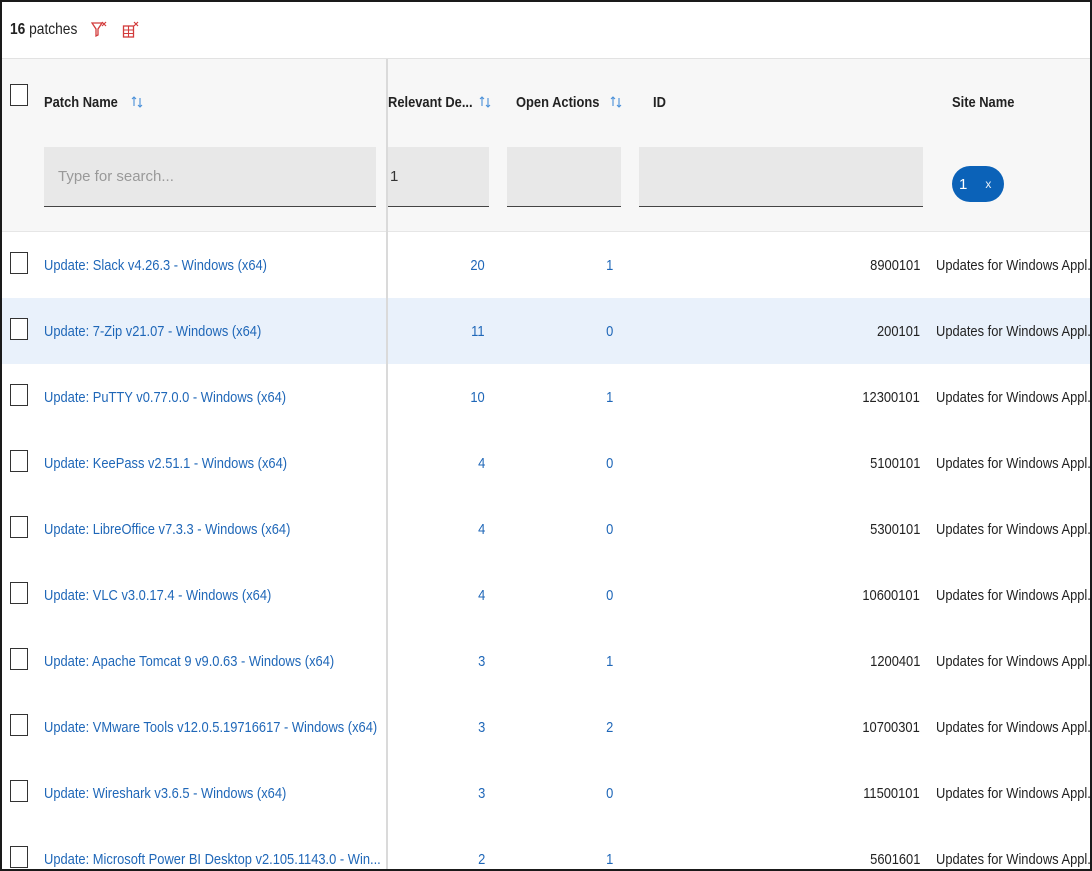 The image size is (1092, 871). I want to click on relevant-devices-filter-input, so click(438, 176).